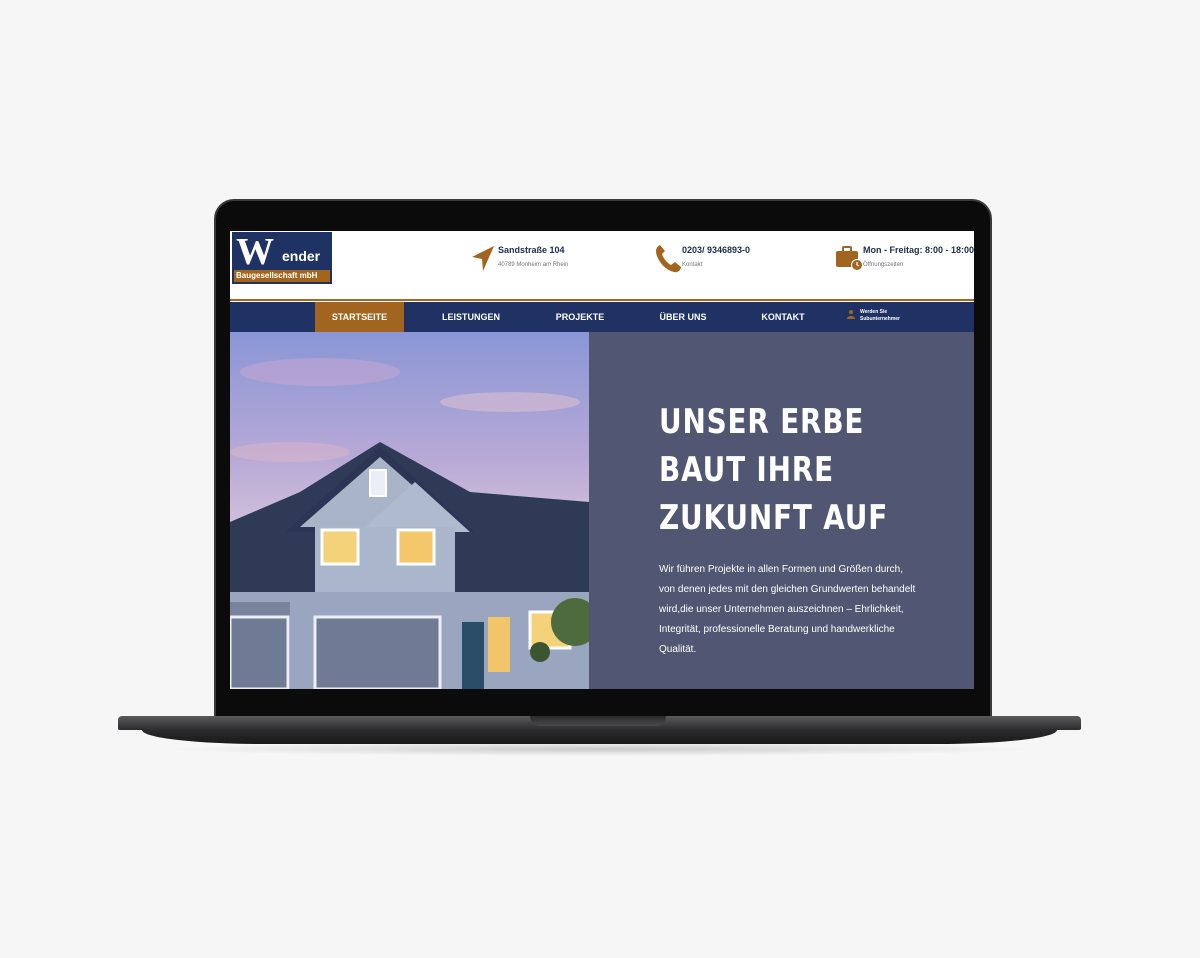 Image resolution: width=1200 pixels, height=958 pixels. What do you see at coordinates (762, 422) in the screenshot?
I see `headline-line-1: UNSER ERBE` at bounding box center [762, 422].